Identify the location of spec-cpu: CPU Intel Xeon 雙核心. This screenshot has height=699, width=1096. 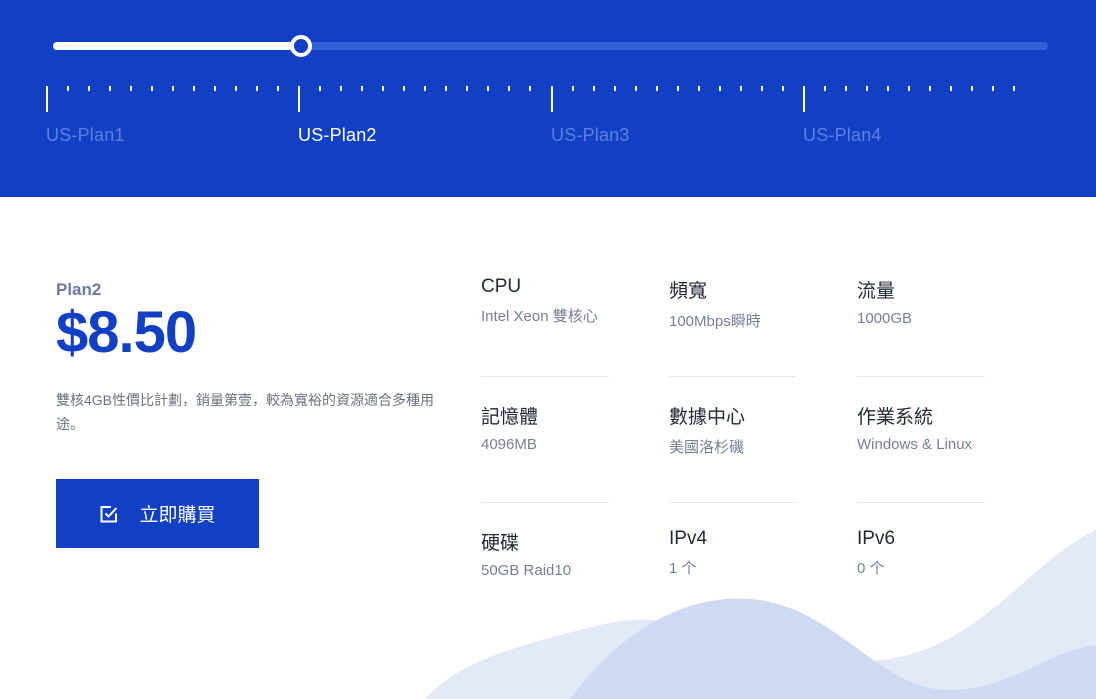
(545, 301).